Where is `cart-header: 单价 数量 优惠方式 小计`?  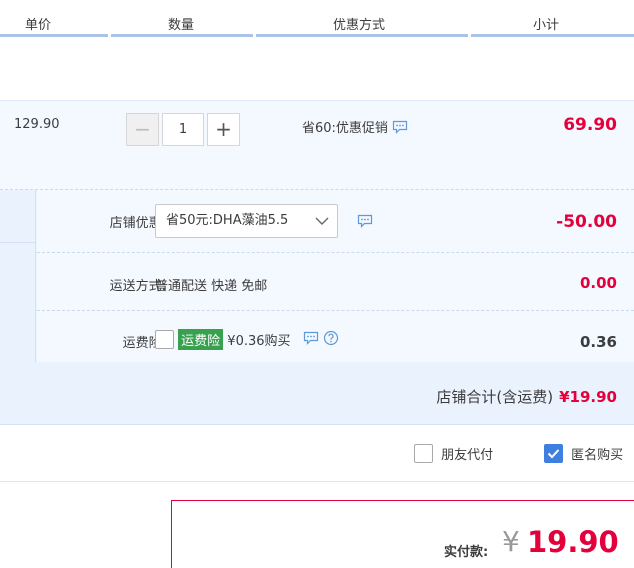
cart-header: 单价 数量 优惠方式 小计 is located at coordinates (317, 19).